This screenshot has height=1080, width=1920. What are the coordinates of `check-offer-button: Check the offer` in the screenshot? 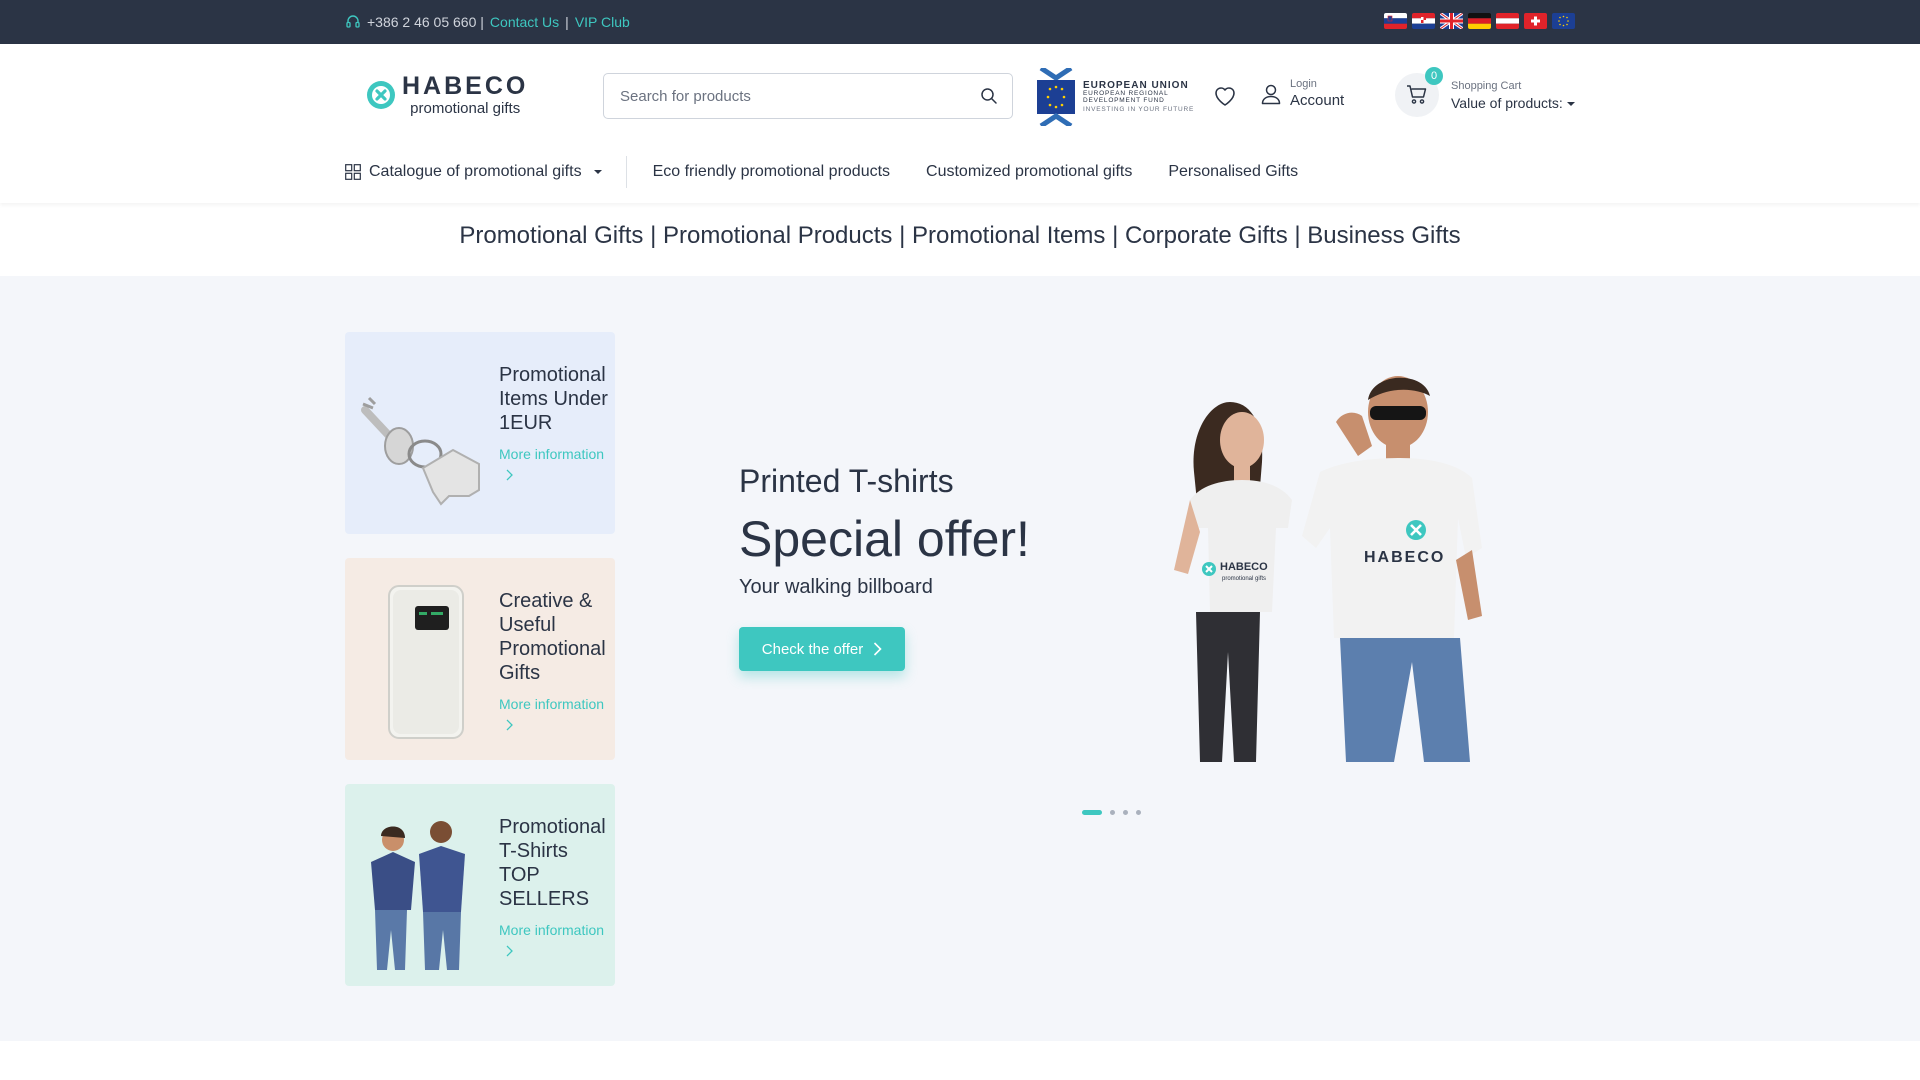 It's located at (822, 649).